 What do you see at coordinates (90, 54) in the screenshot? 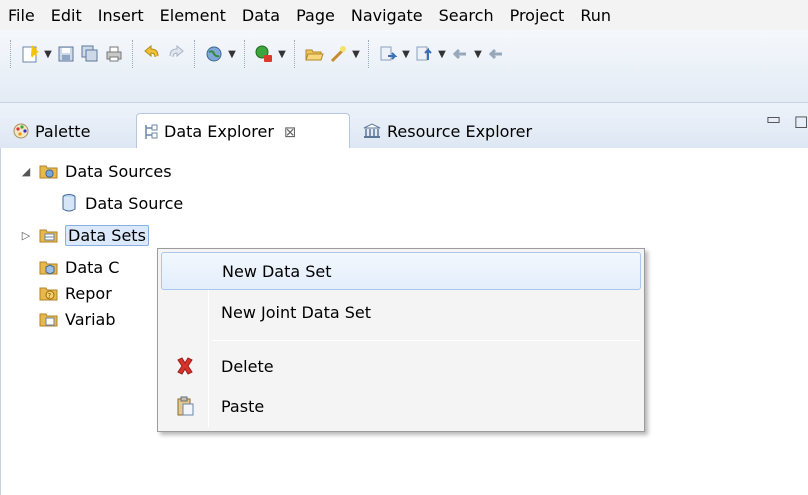
I see `save-all-icon` at bounding box center [90, 54].